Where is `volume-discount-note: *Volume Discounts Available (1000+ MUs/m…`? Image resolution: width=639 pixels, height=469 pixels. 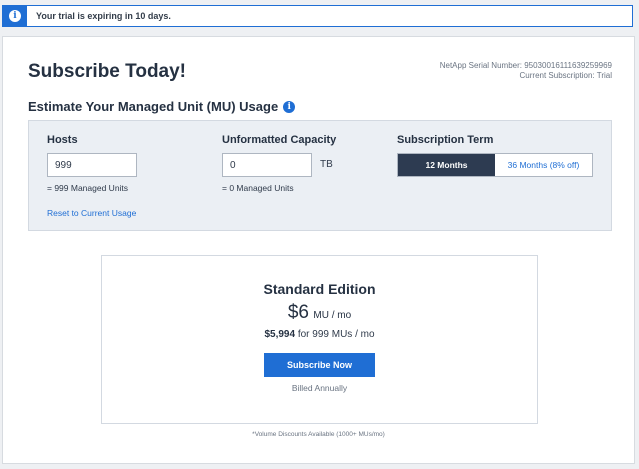
volume-discount-note: *Volume Discounts Available (1000+ MUs/m… is located at coordinates (318, 434).